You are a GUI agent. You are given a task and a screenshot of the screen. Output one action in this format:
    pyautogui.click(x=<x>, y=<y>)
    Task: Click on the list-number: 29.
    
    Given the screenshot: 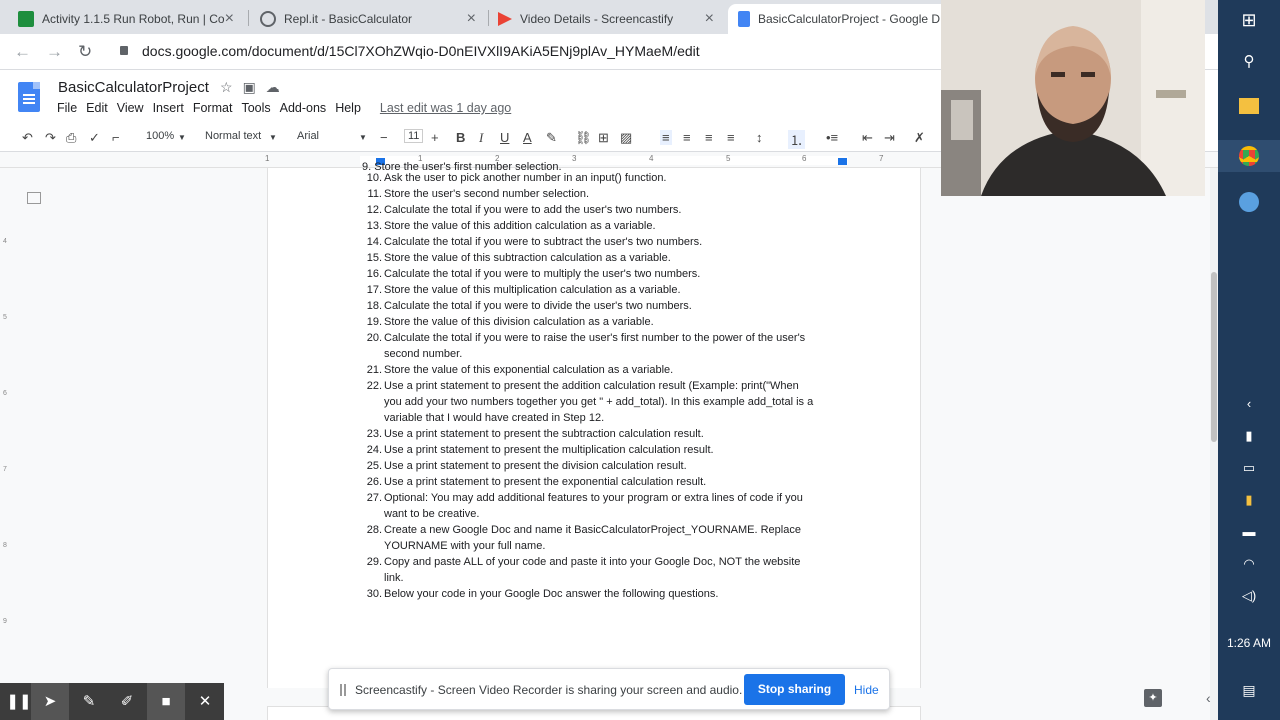 What is the action you would take?
    pyautogui.click(x=374, y=562)
    